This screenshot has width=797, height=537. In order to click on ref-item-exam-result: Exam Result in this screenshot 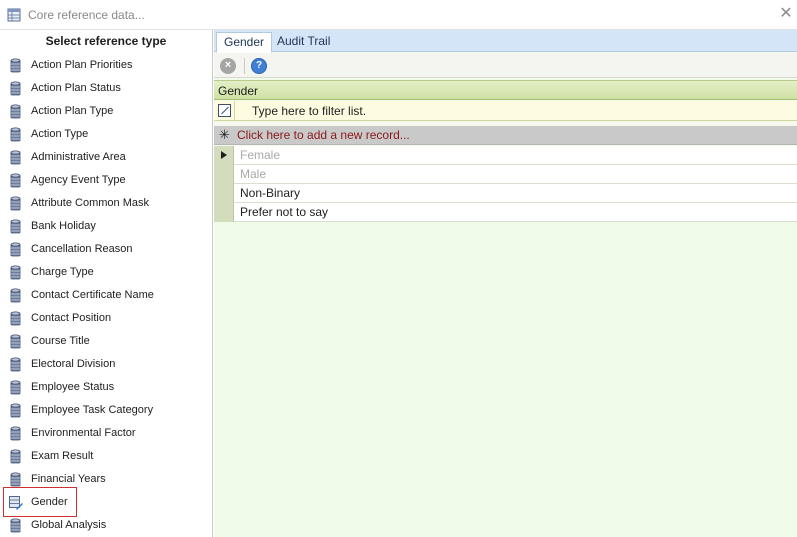, I will do `click(106, 456)`.